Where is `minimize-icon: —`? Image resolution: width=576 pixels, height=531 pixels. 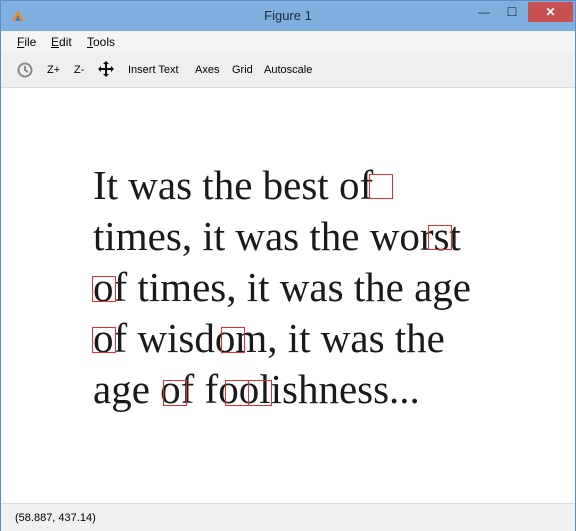
minimize-icon: — is located at coordinates (484, 12).